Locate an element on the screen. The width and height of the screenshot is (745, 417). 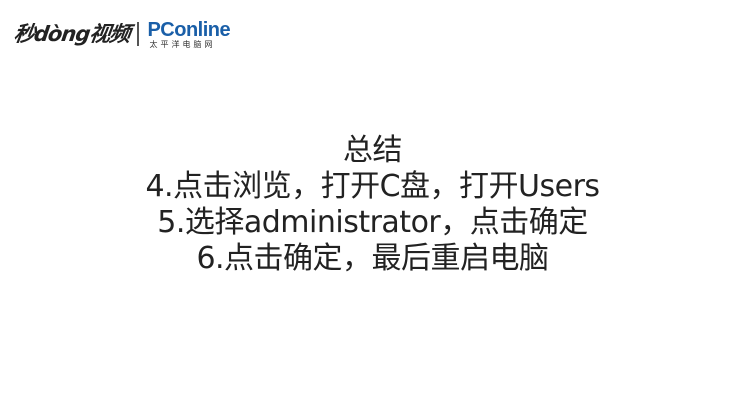
summary-step-4: 4.点击浏览，打开C盘，打开Users is located at coordinates (372, 186).